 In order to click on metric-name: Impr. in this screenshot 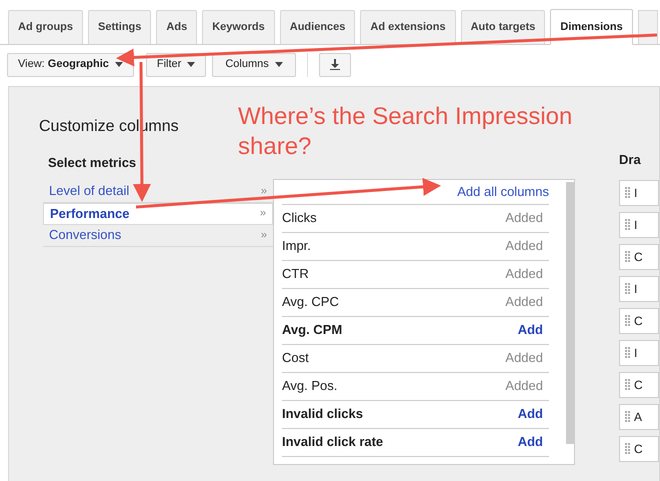, I will do `click(296, 246)`.